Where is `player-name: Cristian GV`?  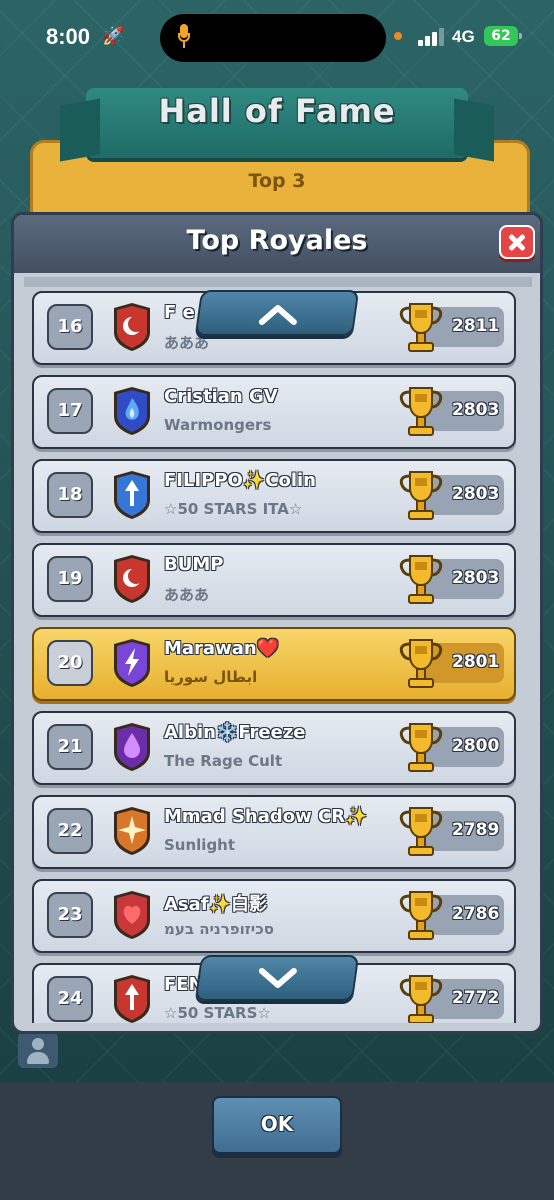
player-name: Cristian GV is located at coordinates (221, 396).